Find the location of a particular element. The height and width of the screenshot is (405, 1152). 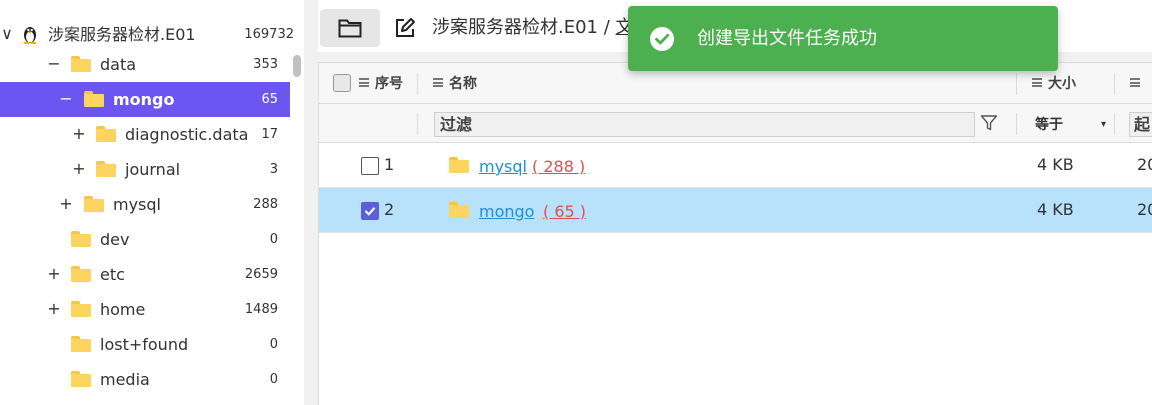

tree-item-count: 3 is located at coordinates (273, 169).